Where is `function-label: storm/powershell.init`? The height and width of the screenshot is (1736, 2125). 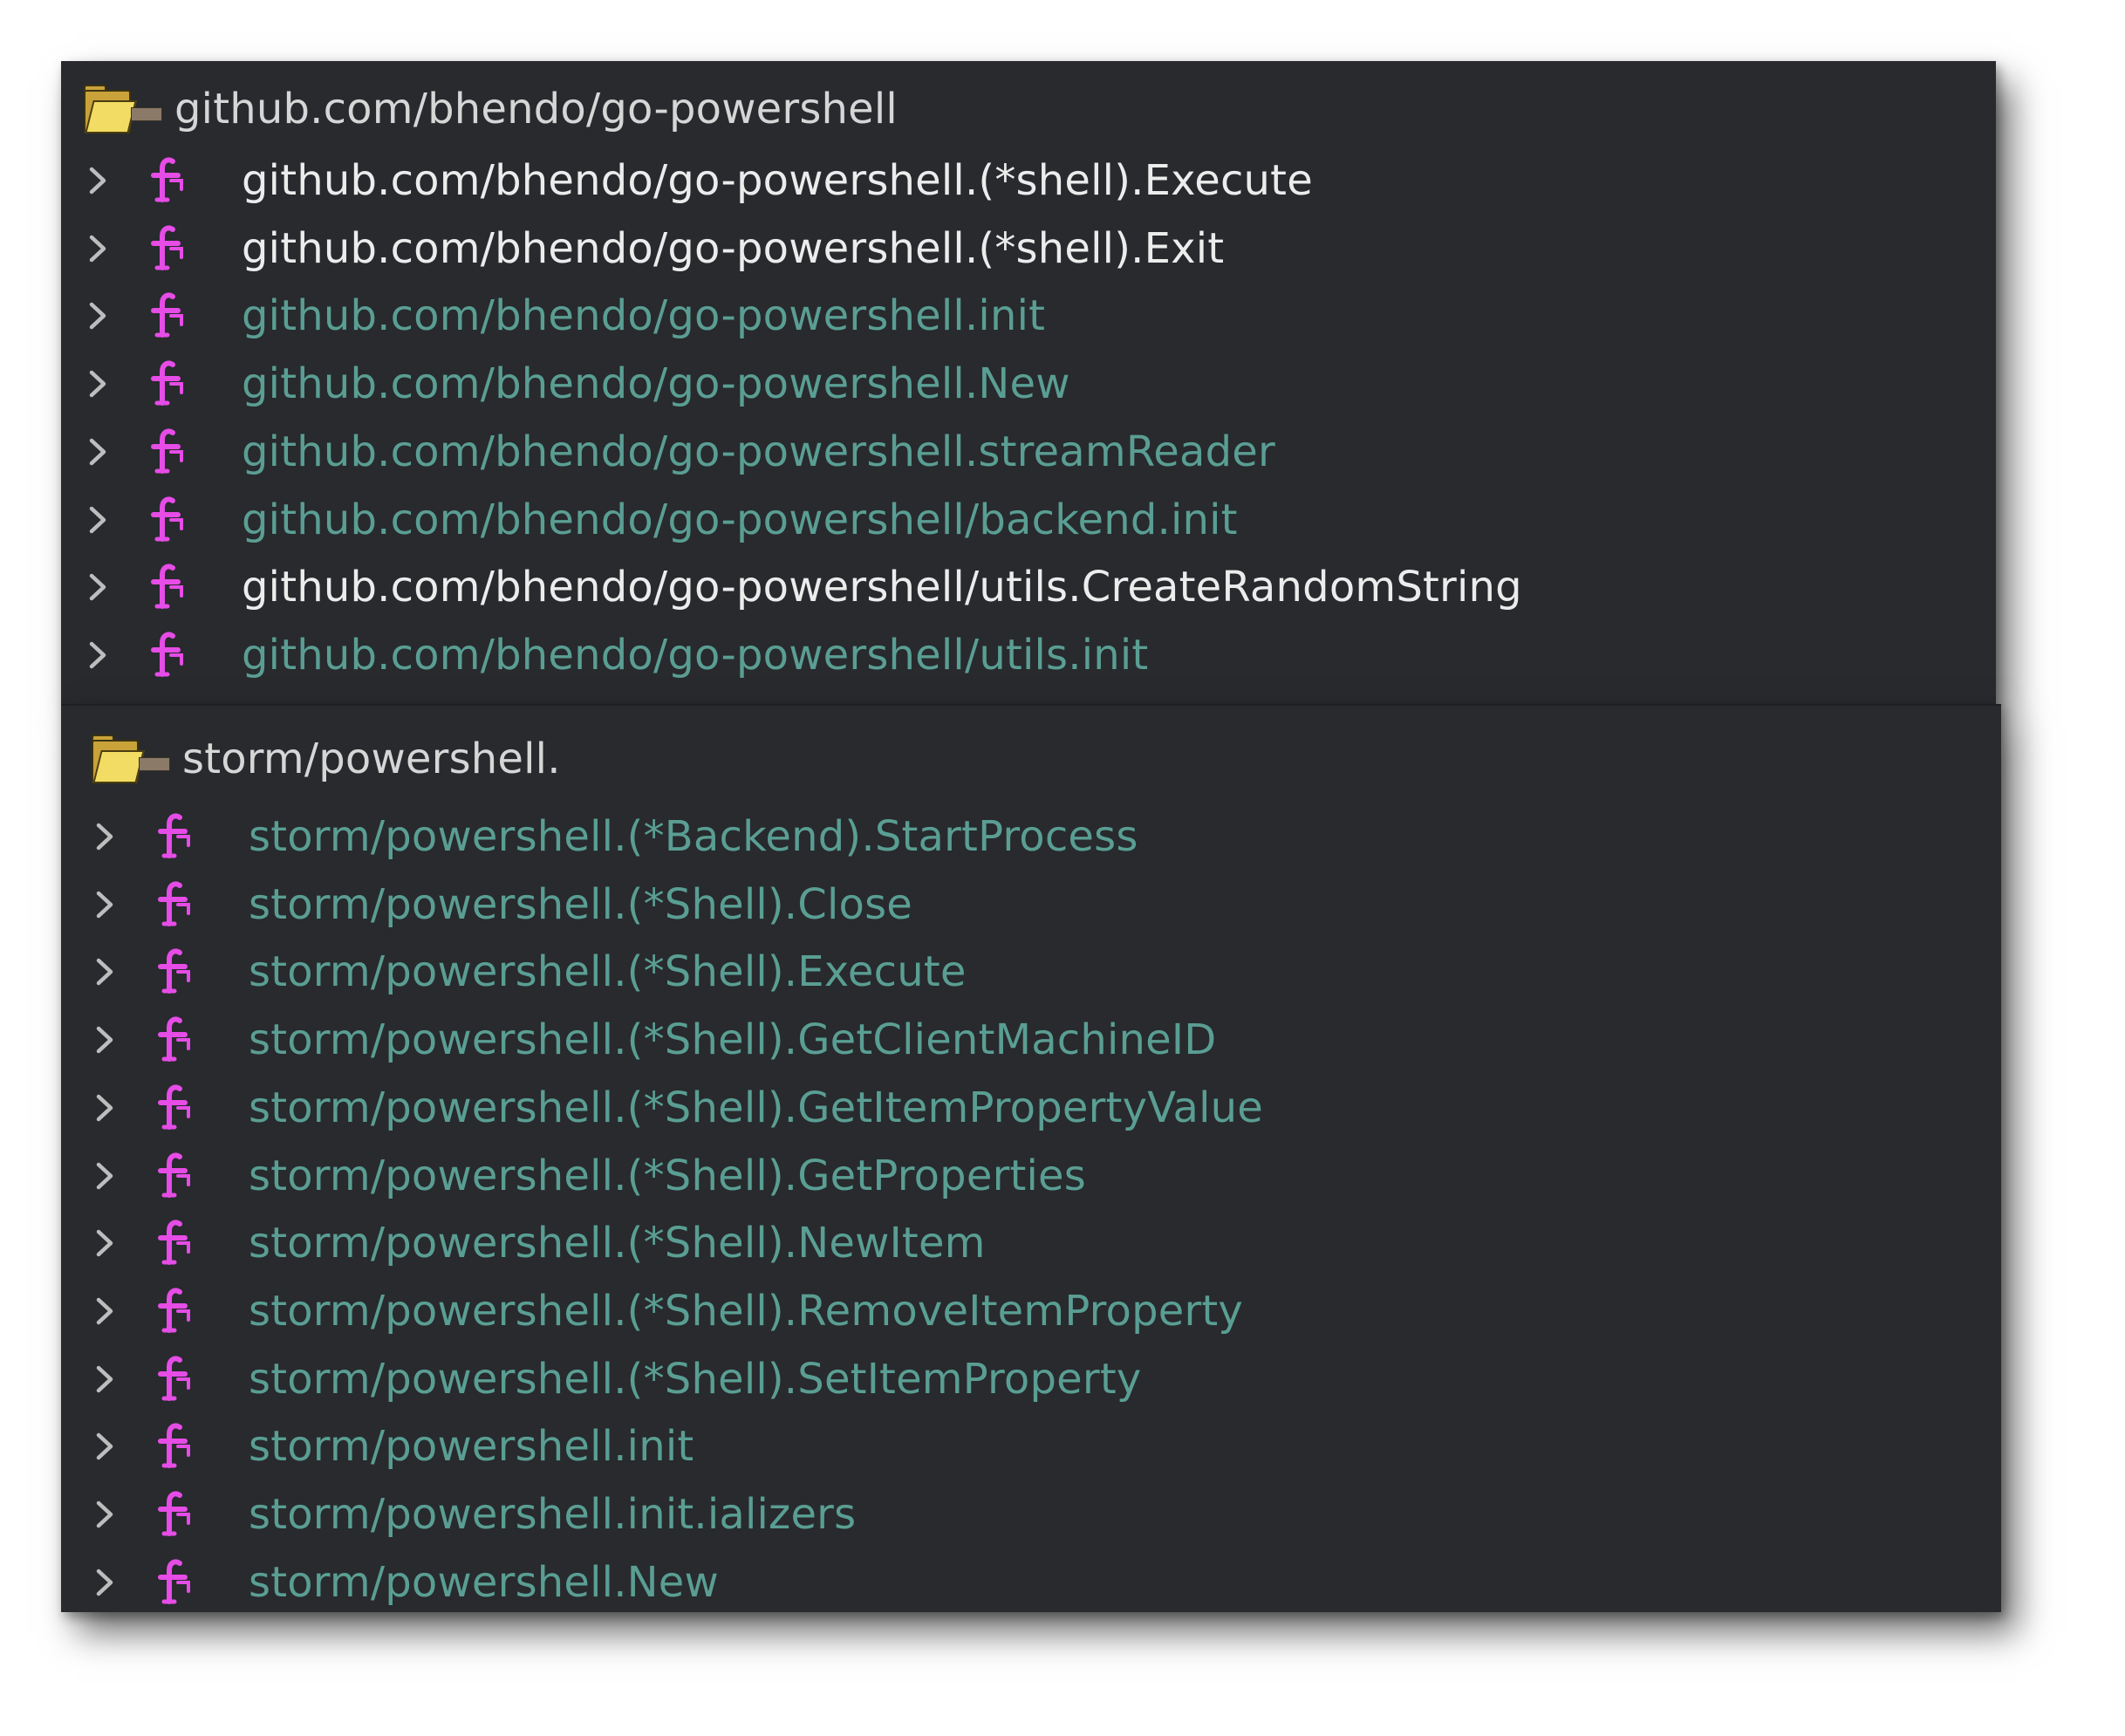 function-label: storm/powershell.init is located at coordinates (471, 1446).